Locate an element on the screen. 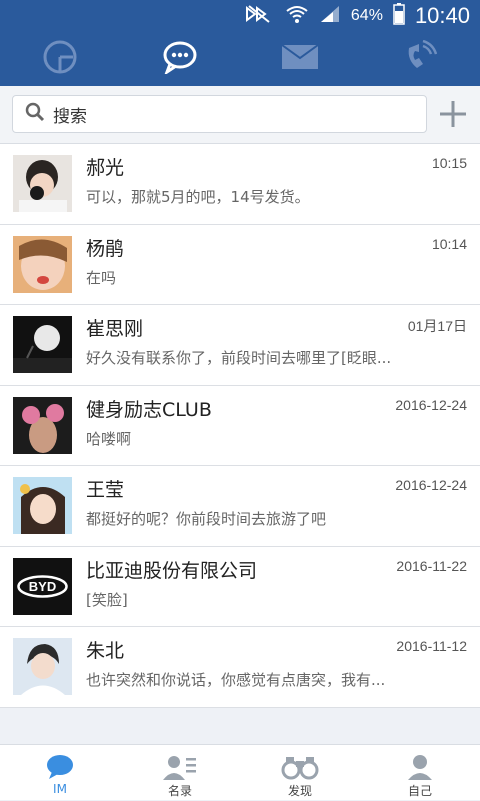 This screenshot has height=801, width=480. nav-discover: 发现 is located at coordinates (300, 773).